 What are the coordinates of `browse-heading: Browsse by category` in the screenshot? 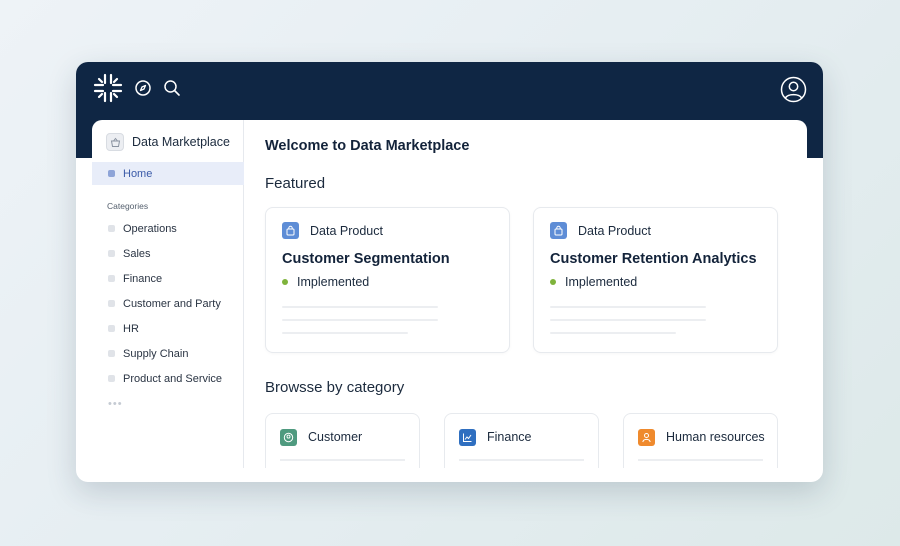 It's located at (335, 387).